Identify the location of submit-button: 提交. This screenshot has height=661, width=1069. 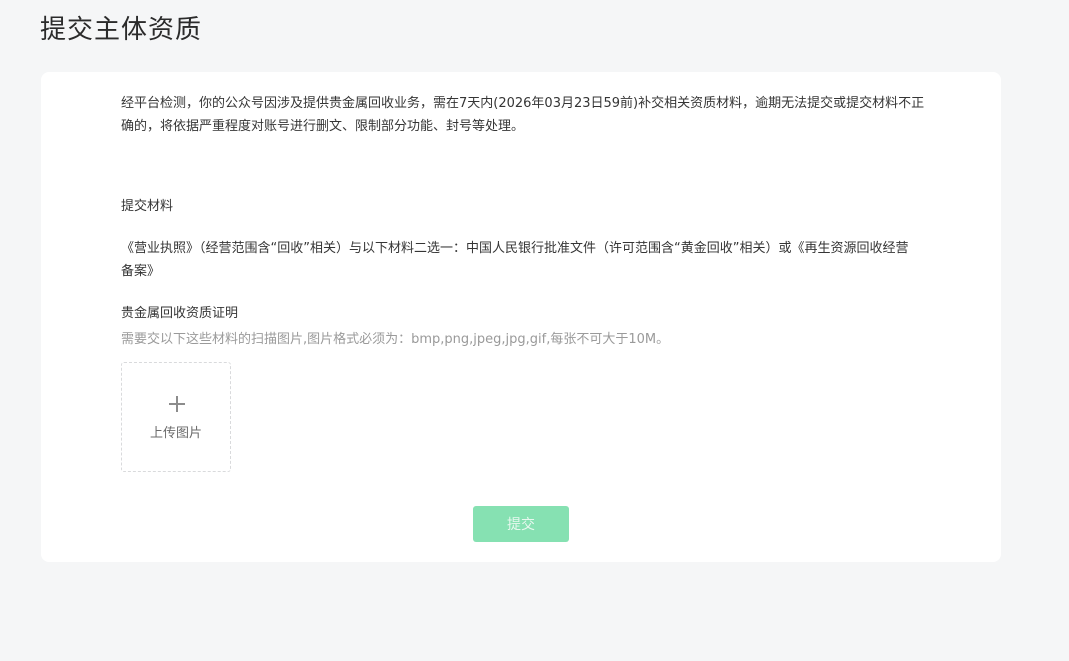
(521, 524).